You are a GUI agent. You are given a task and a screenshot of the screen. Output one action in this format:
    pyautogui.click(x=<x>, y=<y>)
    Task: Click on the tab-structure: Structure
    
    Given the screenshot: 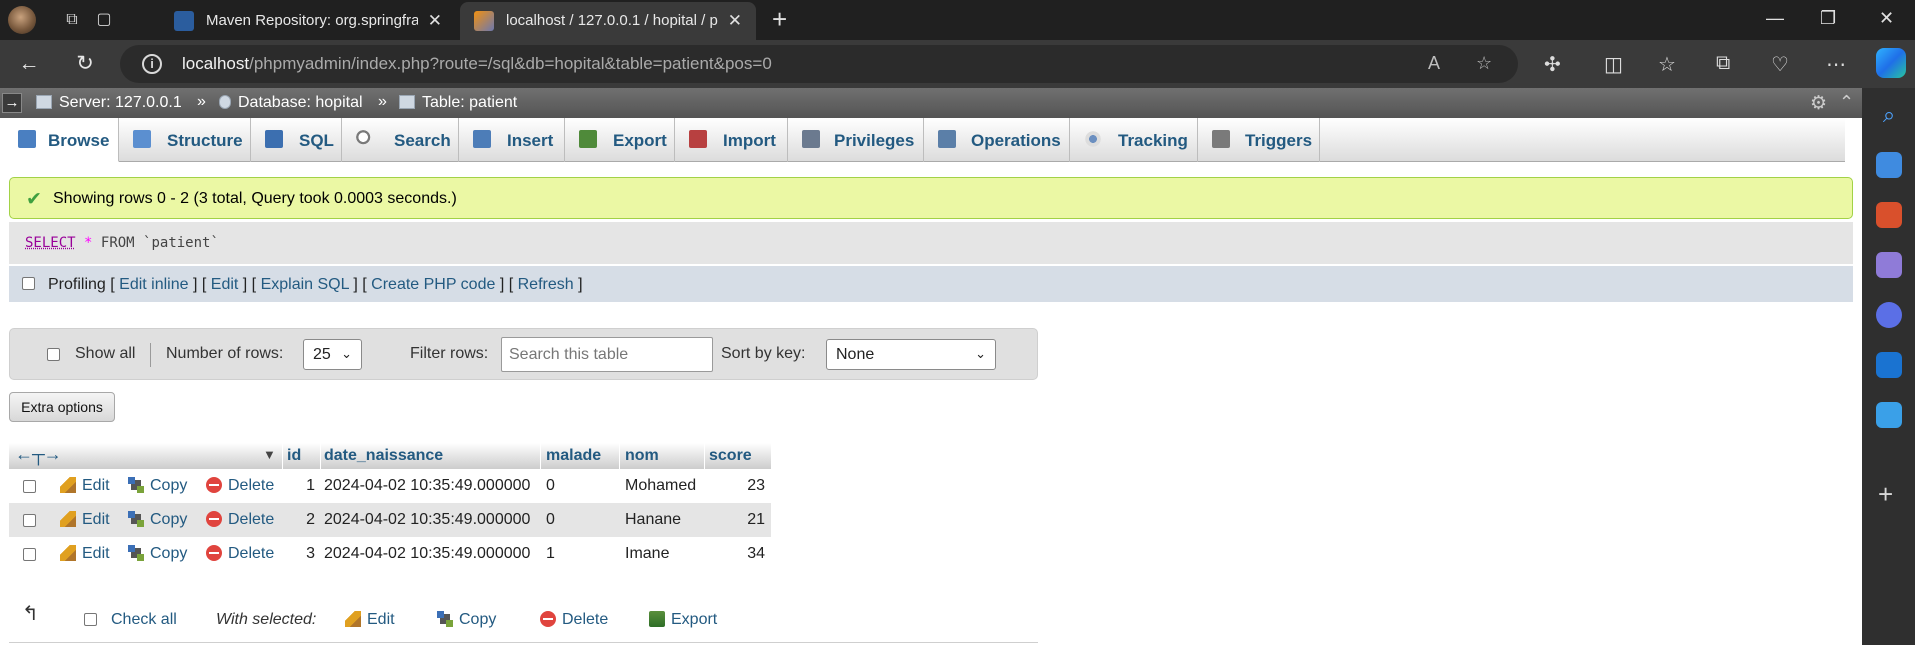 What is the action you would take?
    pyautogui.click(x=185, y=140)
    